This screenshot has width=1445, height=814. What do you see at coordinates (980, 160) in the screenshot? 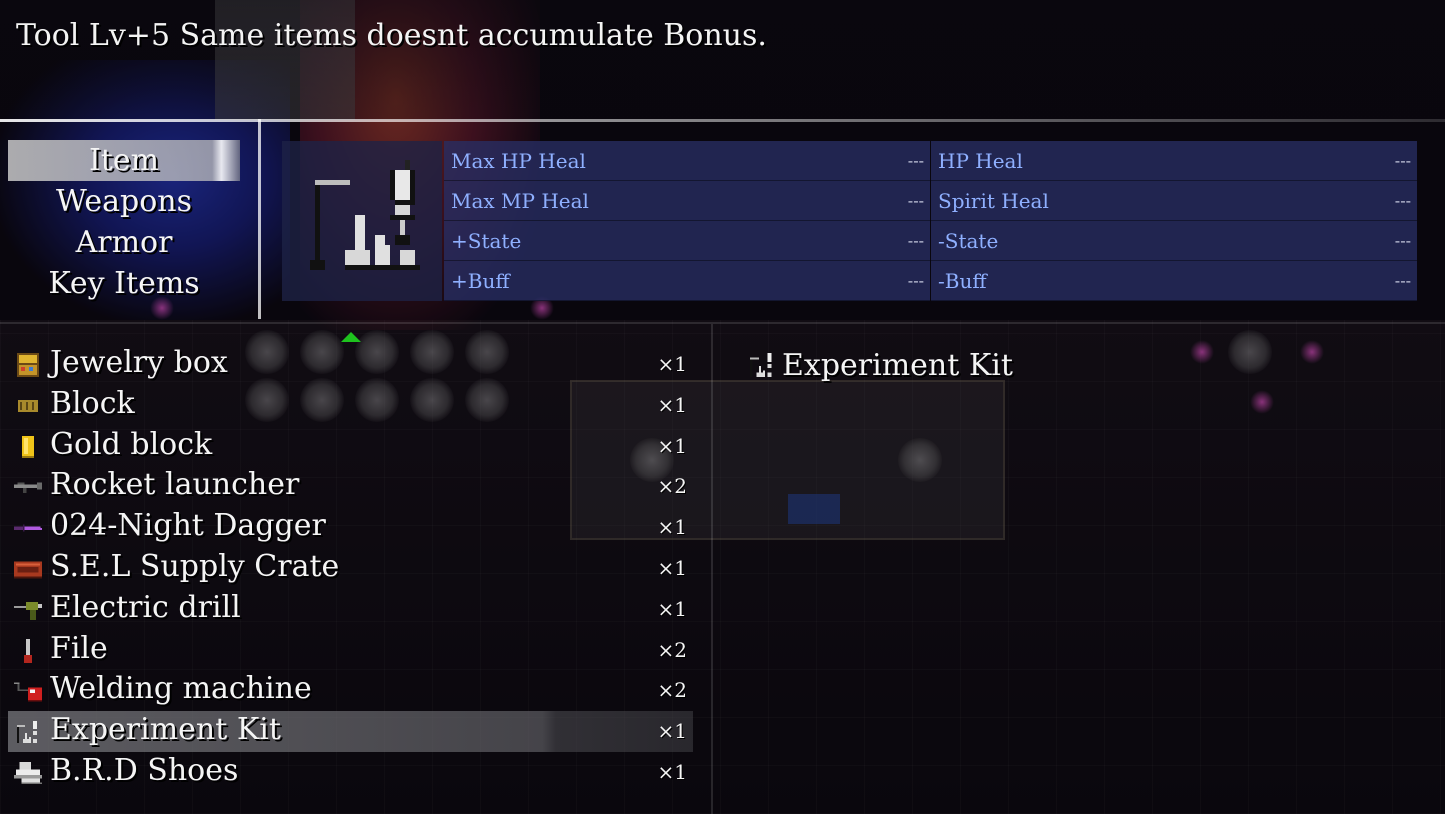
I see `stat-label: HP Heal` at bounding box center [980, 160].